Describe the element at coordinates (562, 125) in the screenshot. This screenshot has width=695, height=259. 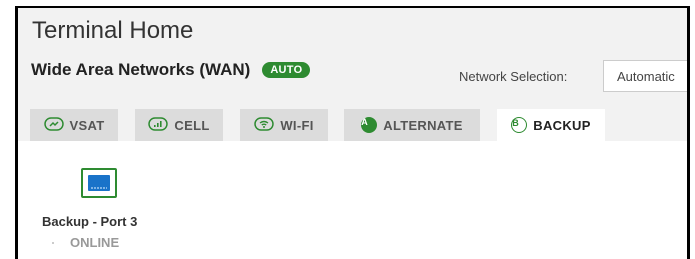
I see `tab-label: BACKUP` at that location.